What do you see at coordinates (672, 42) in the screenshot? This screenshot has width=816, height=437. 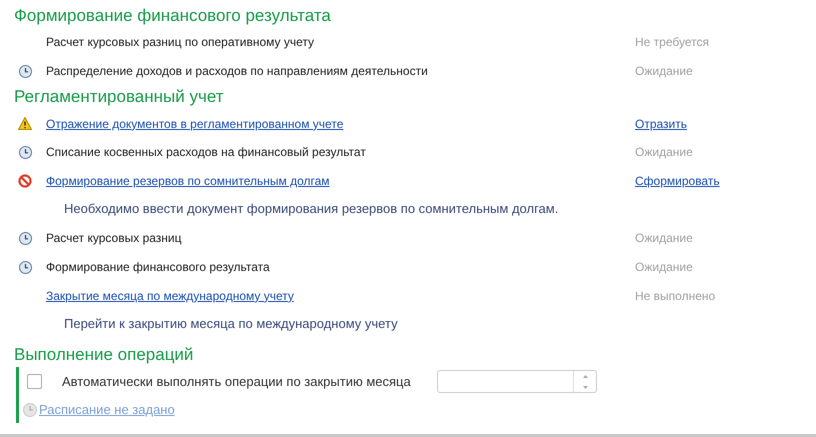 I see `status-text: Не требуется` at bounding box center [672, 42].